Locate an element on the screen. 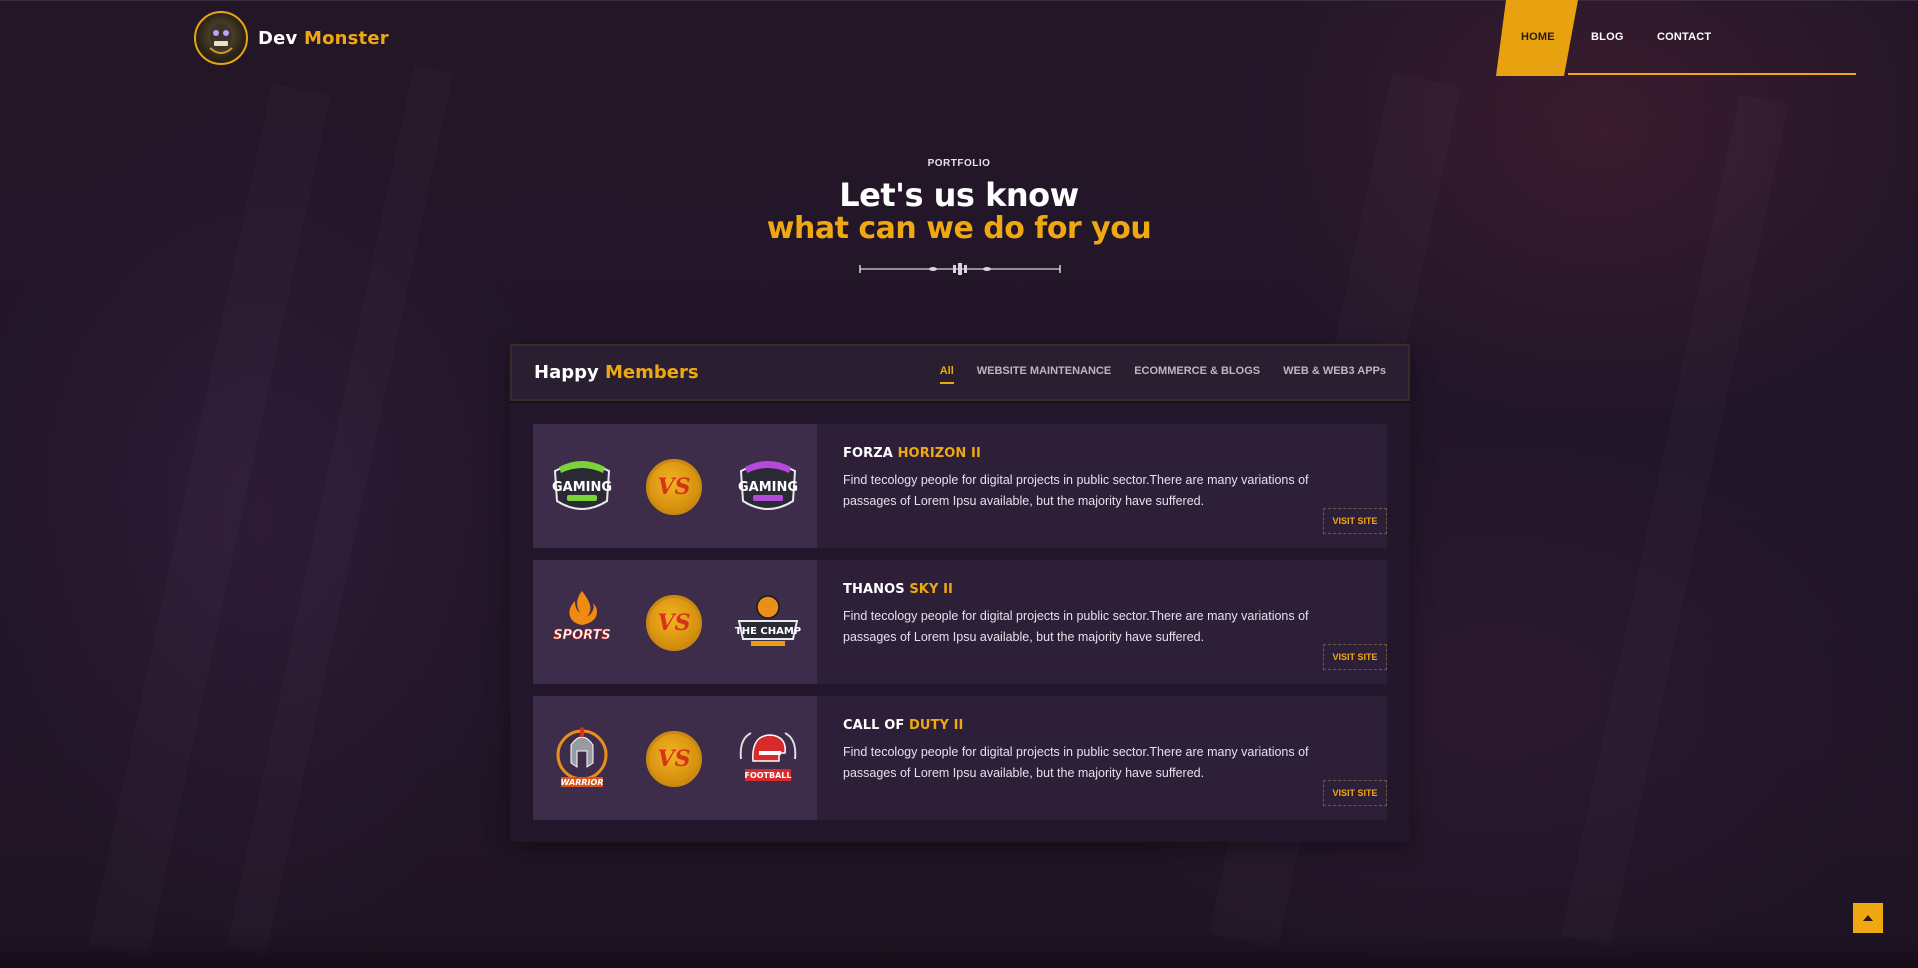 The image size is (1918, 968). section-eyebrow: PORTFOLIO is located at coordinates (959, 163).